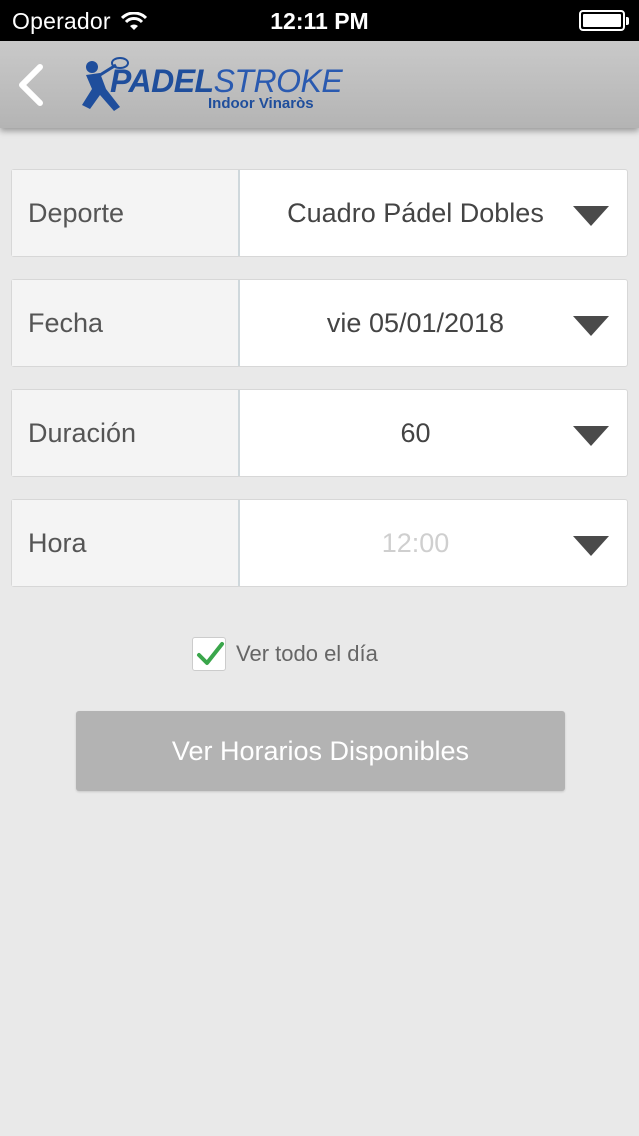 The image size is (639, 1136). What do you see at coordinates (30, 85) in the screenshot?
I see `back-chevron-icon` at bounding box center [30, 85].